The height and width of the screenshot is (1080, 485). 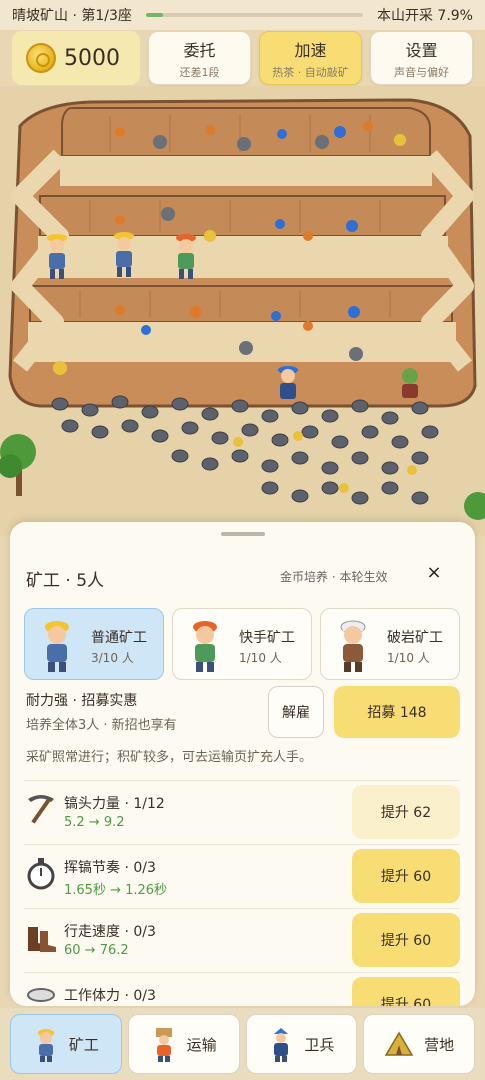 I want to click on settings-title: 设置, so click(x=421, y=50).